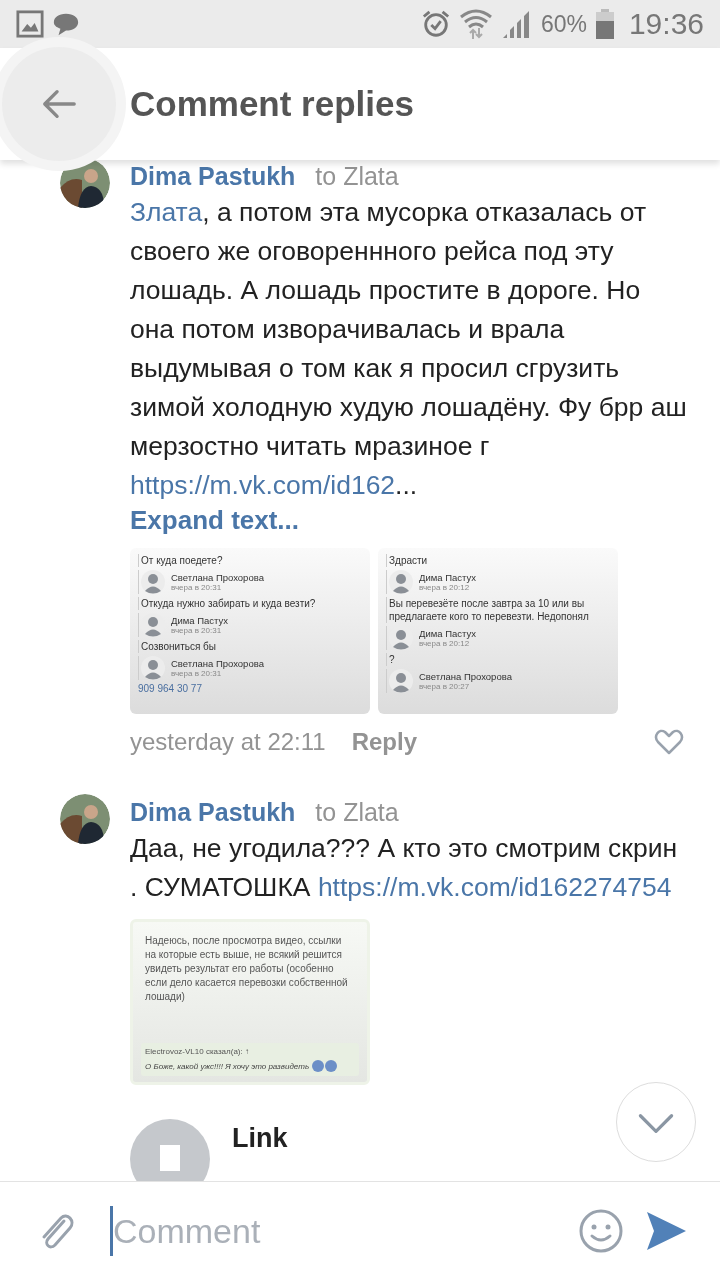  I want to click on message-text: Здрасти, so click(498, 560).